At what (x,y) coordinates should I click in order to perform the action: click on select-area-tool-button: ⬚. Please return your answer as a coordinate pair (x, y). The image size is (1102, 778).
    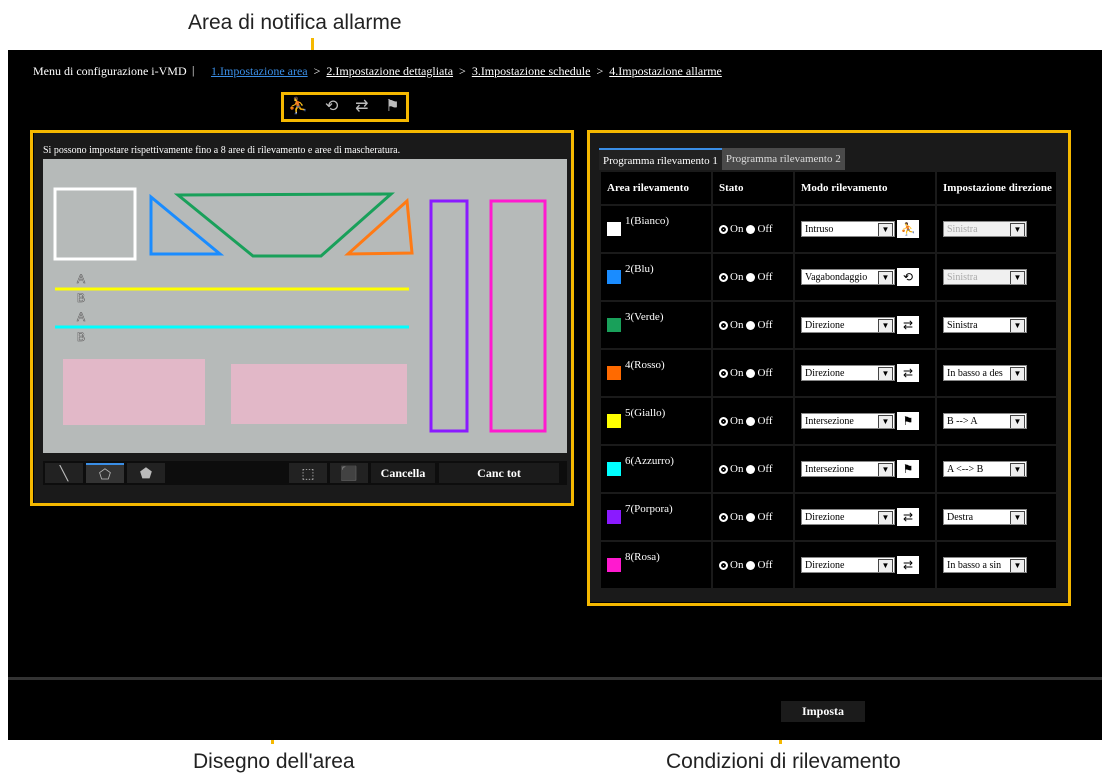
    Looking at the image, I should click on (308, 473).